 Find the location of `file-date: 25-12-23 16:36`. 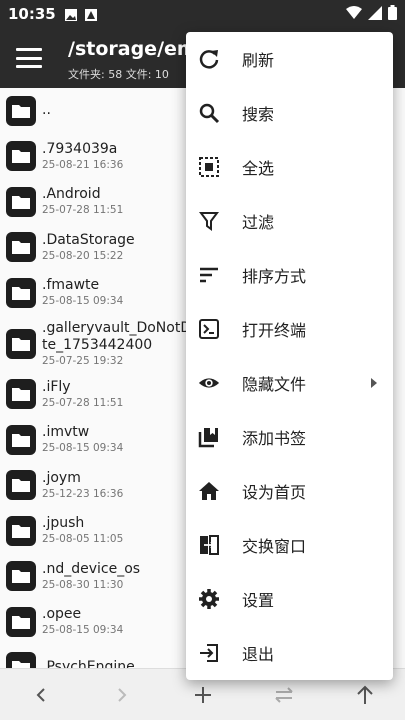

file-date: 25-12-23 16:36 is located at coordinates (83, 493).